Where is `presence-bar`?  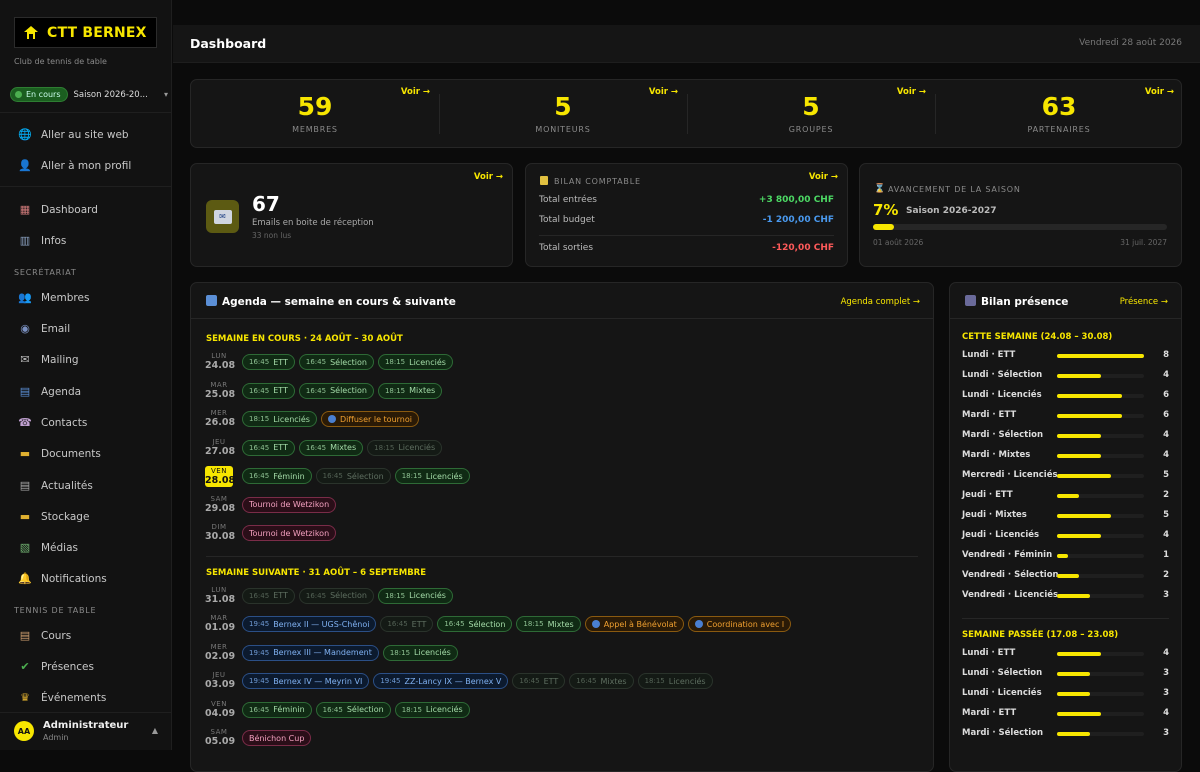 presence-bar is located at coordinates (1100, 396).